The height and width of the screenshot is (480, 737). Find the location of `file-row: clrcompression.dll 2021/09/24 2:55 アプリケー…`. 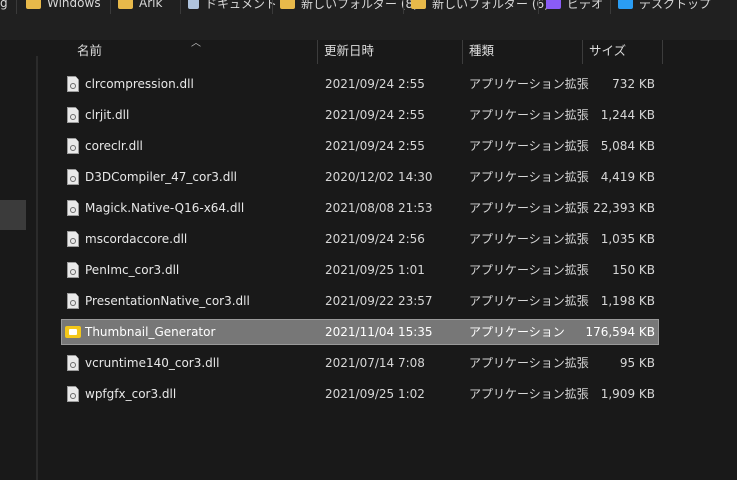

file-row: clrcompression.dll 2021/09/24 2:55 アプリケー… is located at coordinates (360, 84).